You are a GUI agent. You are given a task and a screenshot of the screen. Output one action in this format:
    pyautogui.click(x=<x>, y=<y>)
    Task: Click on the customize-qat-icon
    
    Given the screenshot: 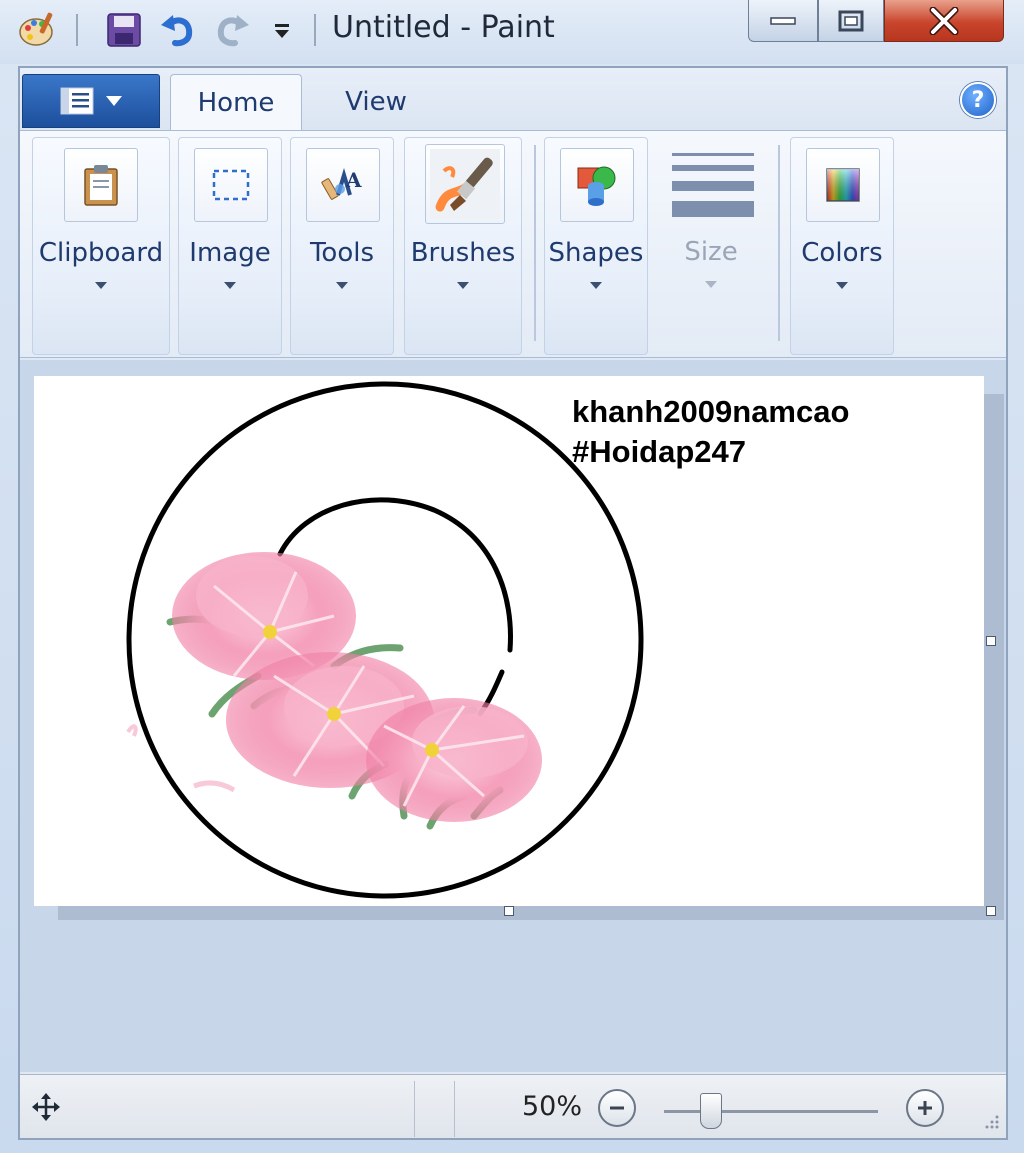 What is the action you would take?
    pyautogui.click(x=282, y=30)
    